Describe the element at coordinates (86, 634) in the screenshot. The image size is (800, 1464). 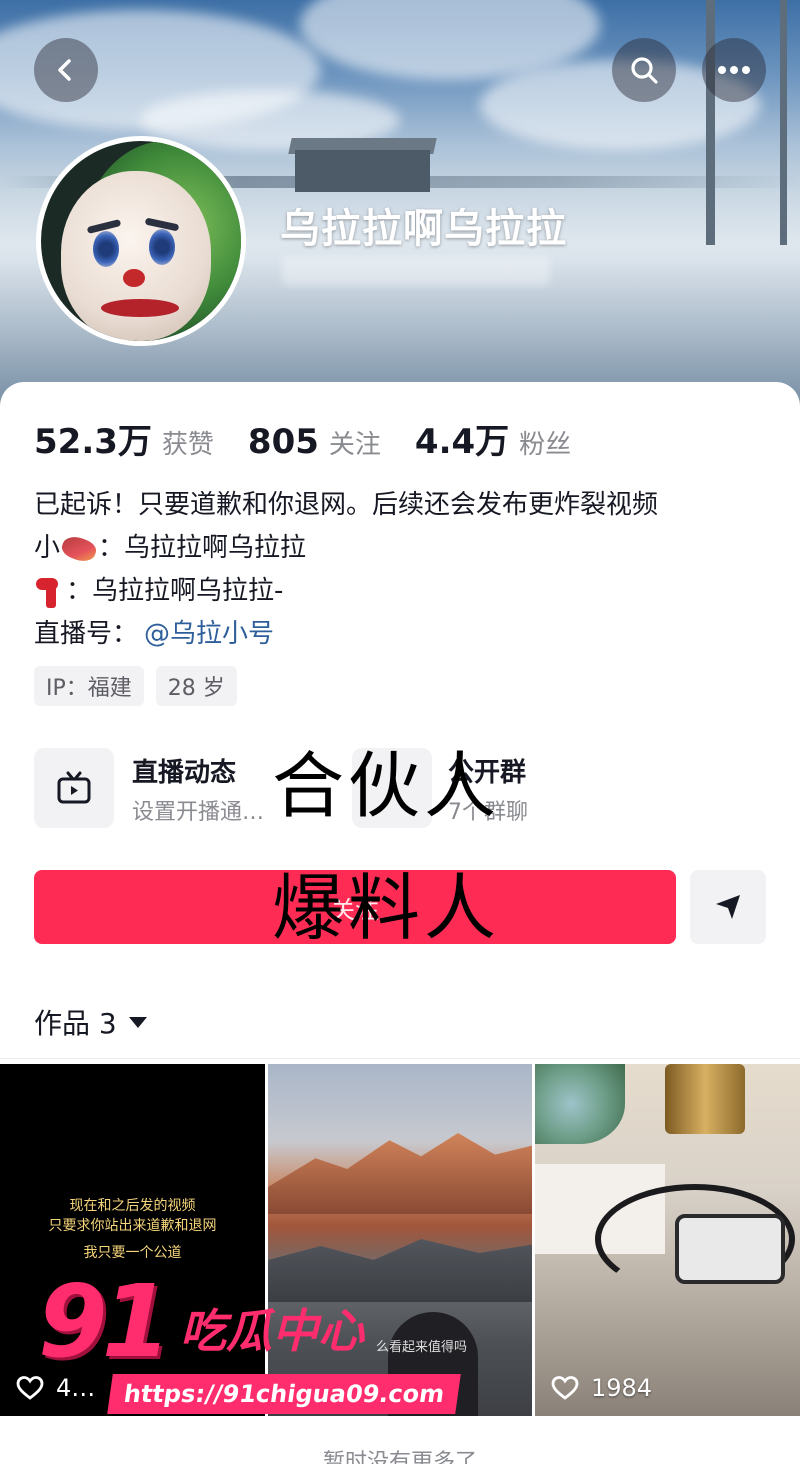
I see `bio-line-4-label: 直播号：` at that location.